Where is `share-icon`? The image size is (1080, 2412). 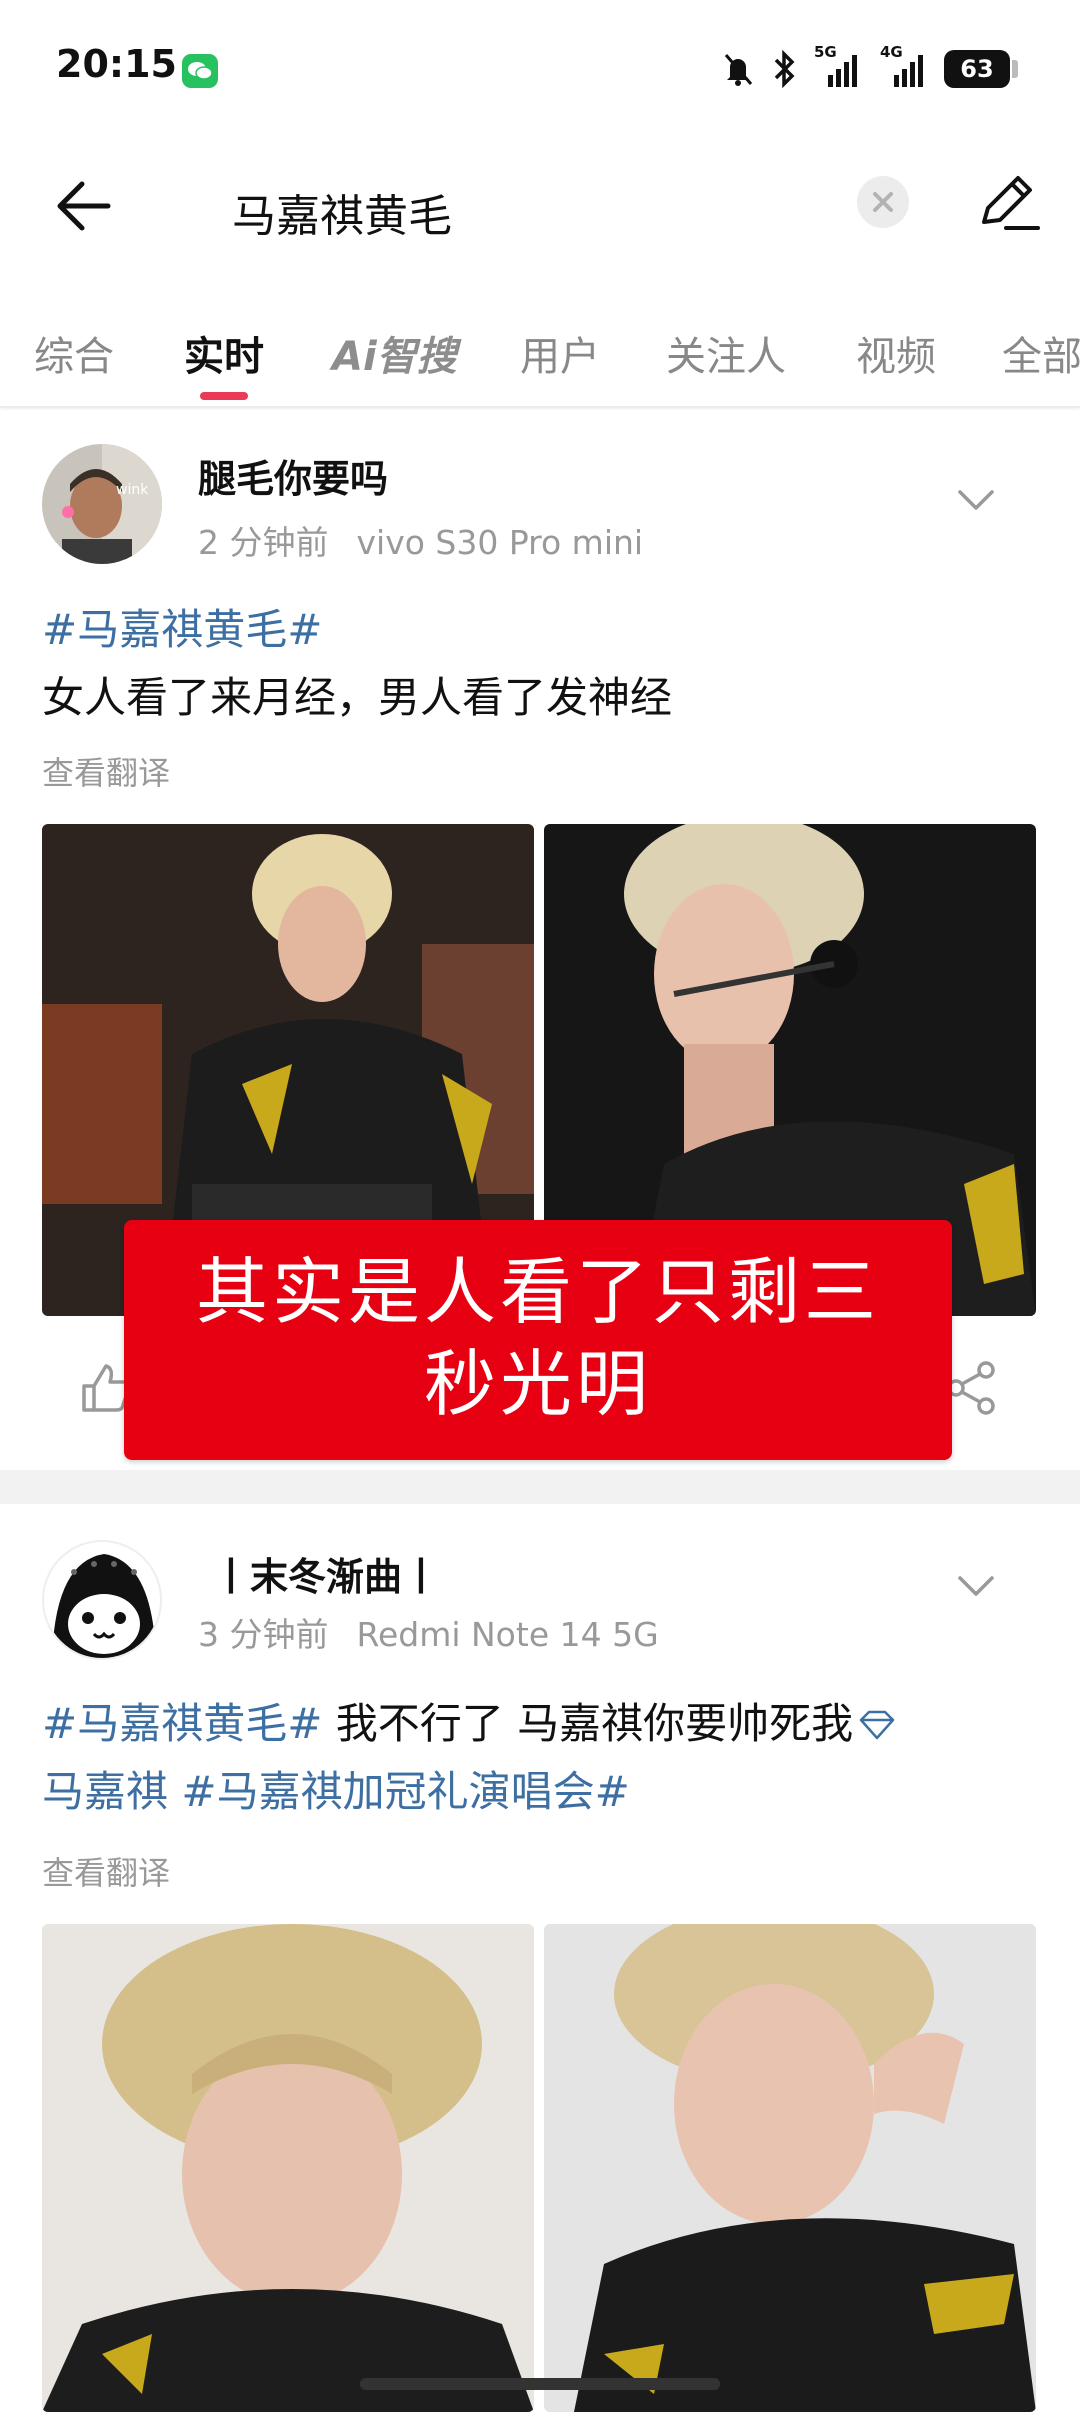 share-icon is located at coordinates (972, 1388).